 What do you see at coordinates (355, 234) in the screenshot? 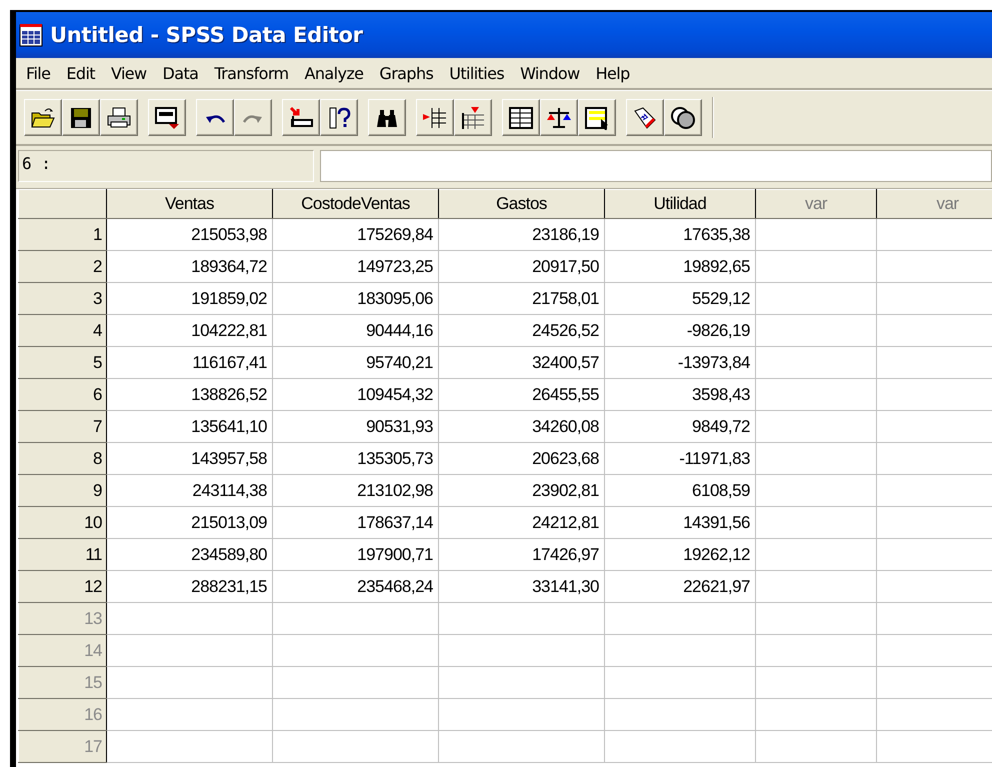
I see `table-cell: 175269,84` at bounding box center [355, 234].